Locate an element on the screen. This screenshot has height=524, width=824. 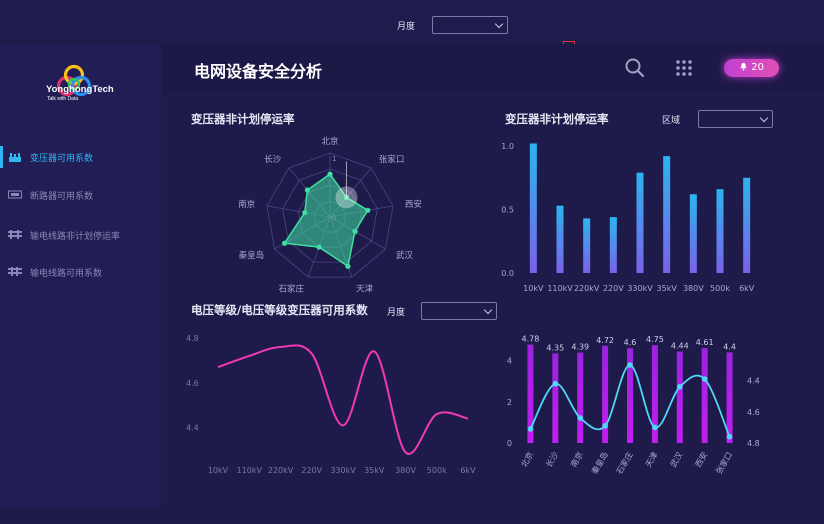
region-select is located at coordinates (735, 119).